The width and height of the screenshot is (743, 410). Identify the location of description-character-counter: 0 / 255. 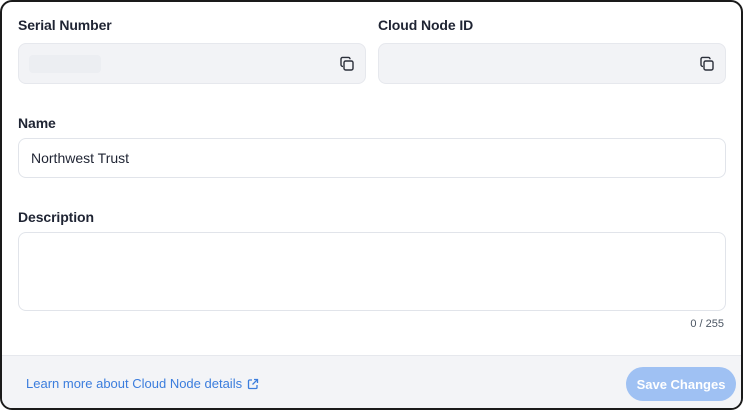
(707, 324).